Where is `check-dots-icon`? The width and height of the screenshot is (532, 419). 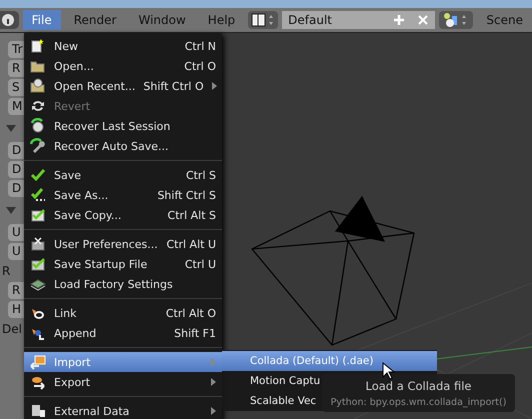 check-dots-icon is located at coordinates (38, 195).